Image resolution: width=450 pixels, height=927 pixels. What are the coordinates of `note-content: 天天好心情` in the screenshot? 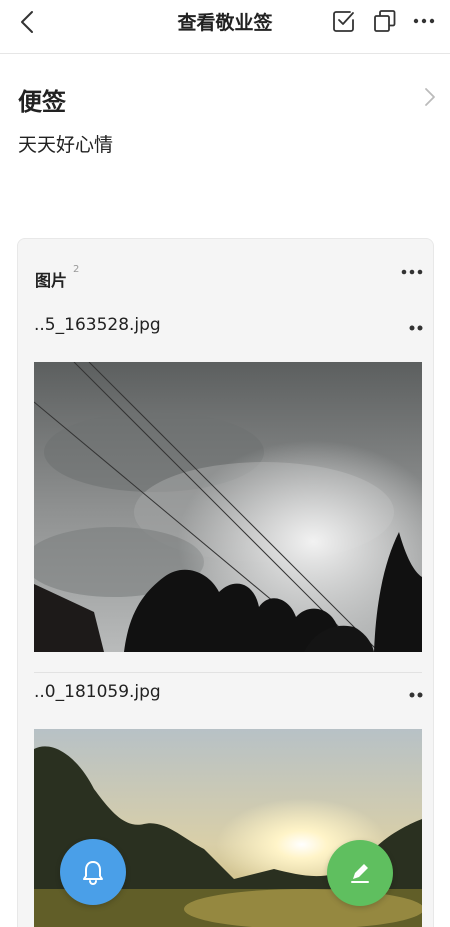 It's located at (65, 143).